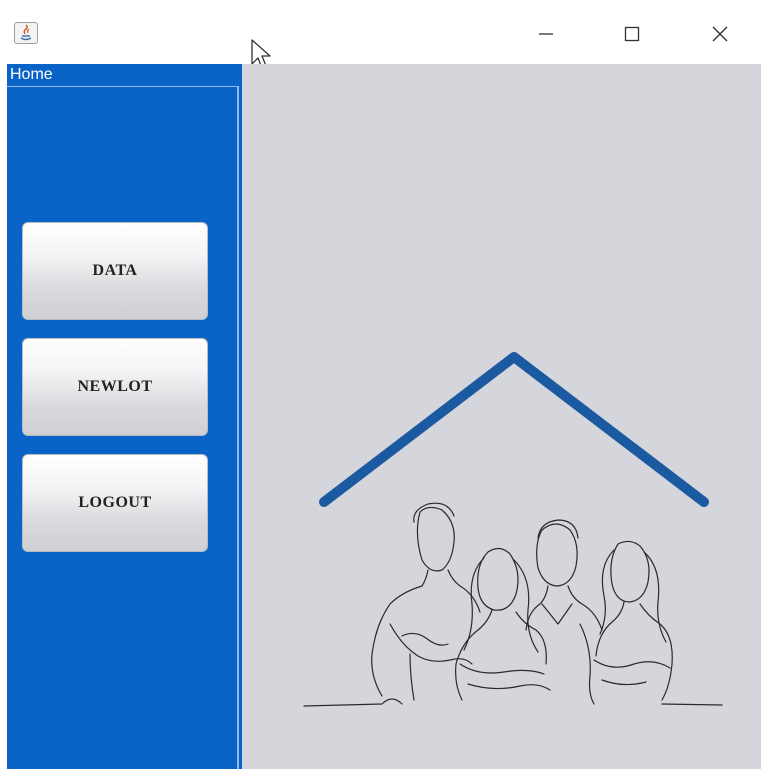  I want to click on minimize-icon, so click(546, 34).